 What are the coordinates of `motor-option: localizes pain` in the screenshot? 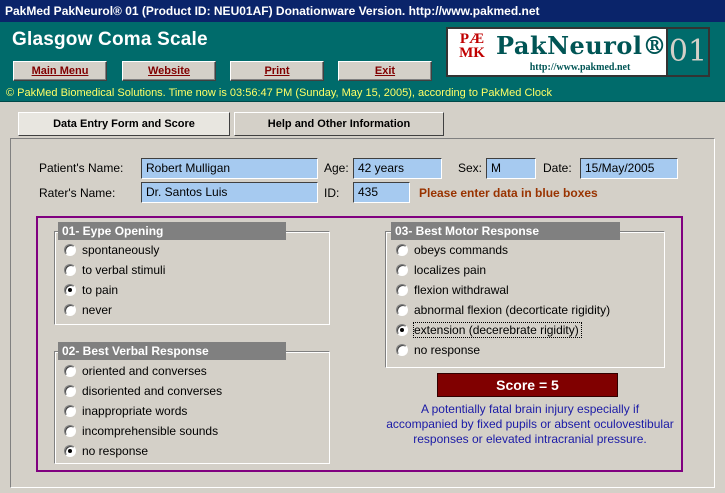 It's located at (441, 270).